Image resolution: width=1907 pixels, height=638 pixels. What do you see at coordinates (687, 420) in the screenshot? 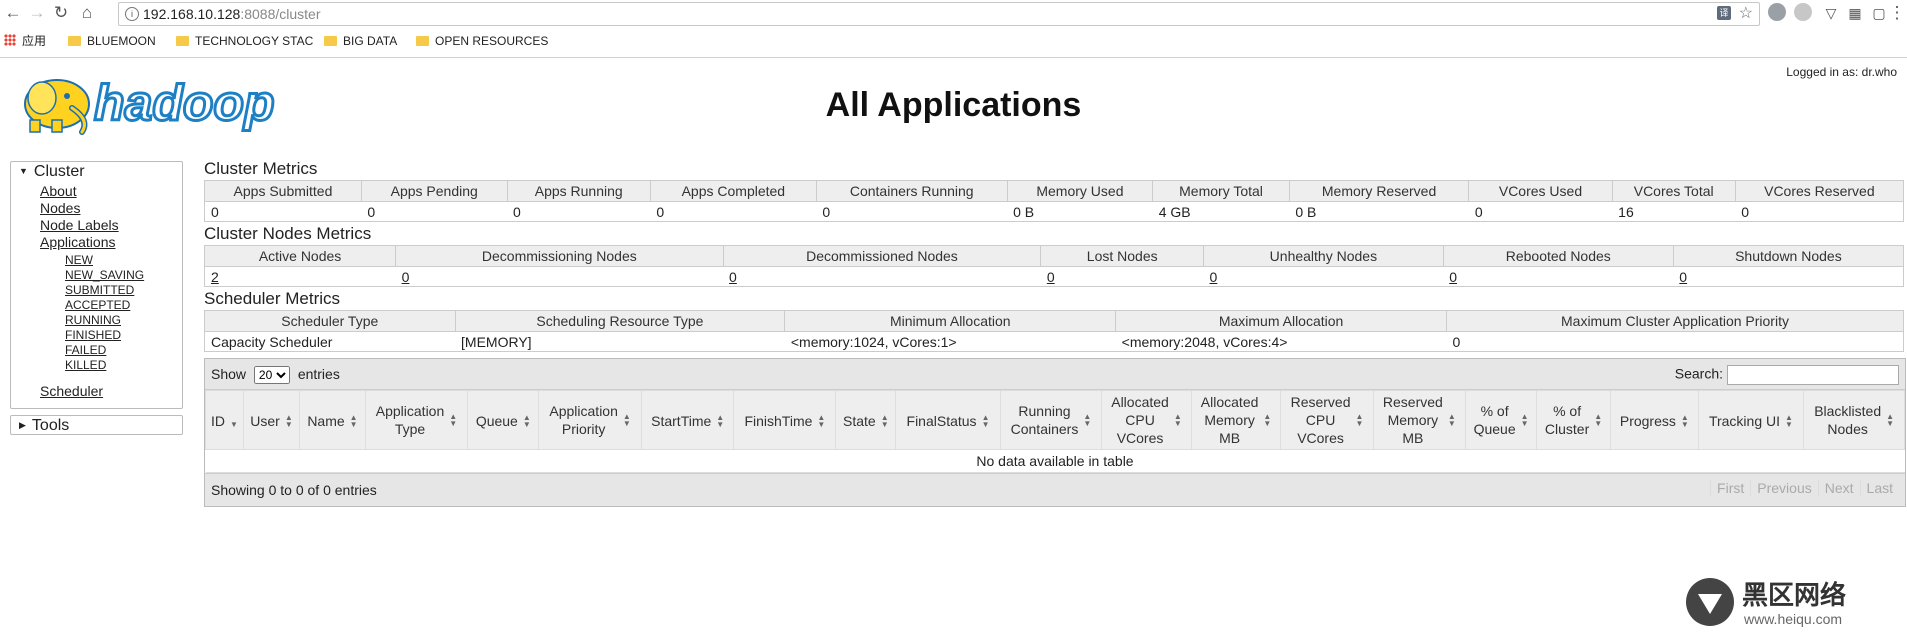
I see `sortable-column-header: StartTime ▲ ▼` at bounding box center [687, 420].